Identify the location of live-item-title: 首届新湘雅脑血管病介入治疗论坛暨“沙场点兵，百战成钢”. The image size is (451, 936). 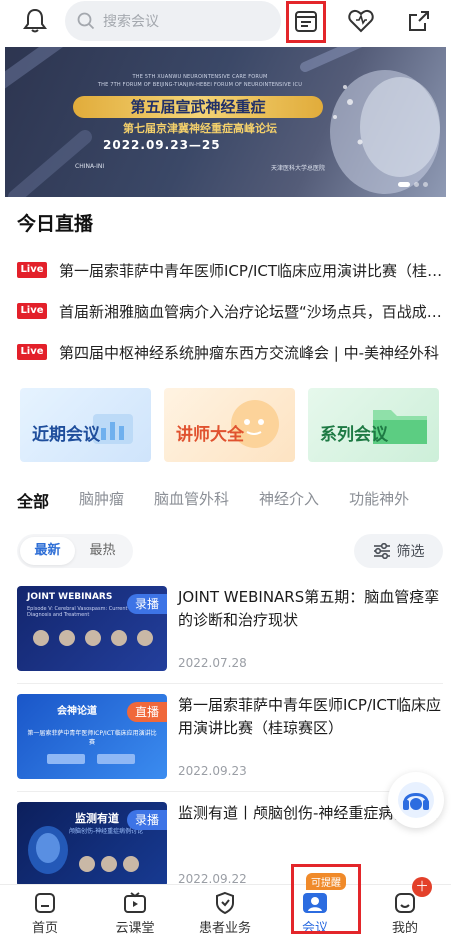
(251, 311).